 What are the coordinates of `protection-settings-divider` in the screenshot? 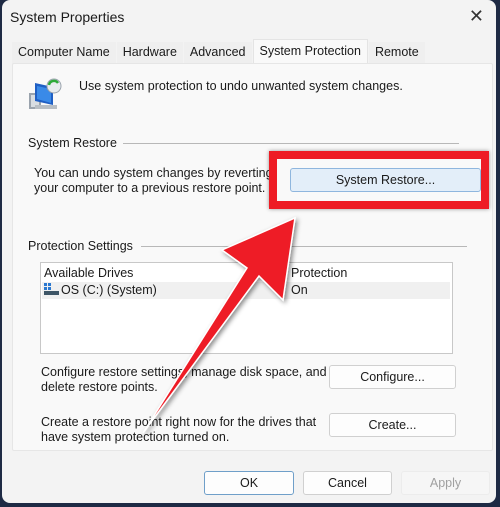 It's located at (304, 246).